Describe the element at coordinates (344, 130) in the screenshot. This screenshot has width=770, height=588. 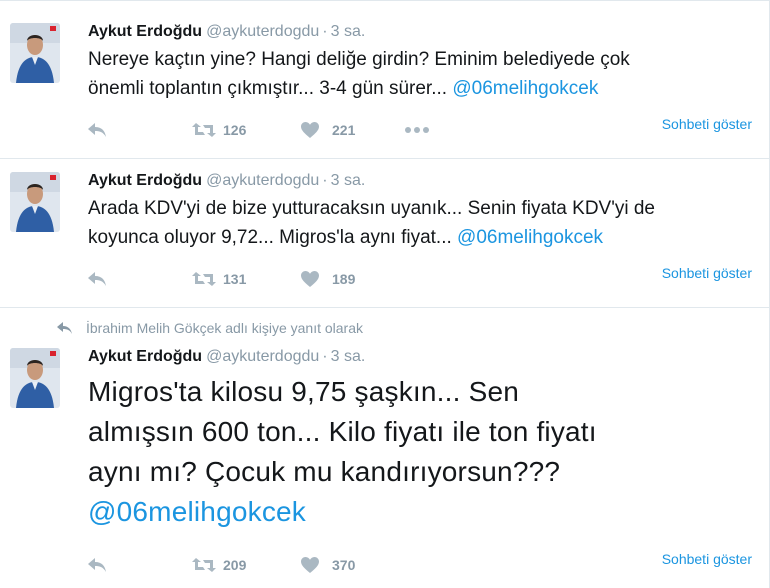
I see `like-count: 221` at that location.